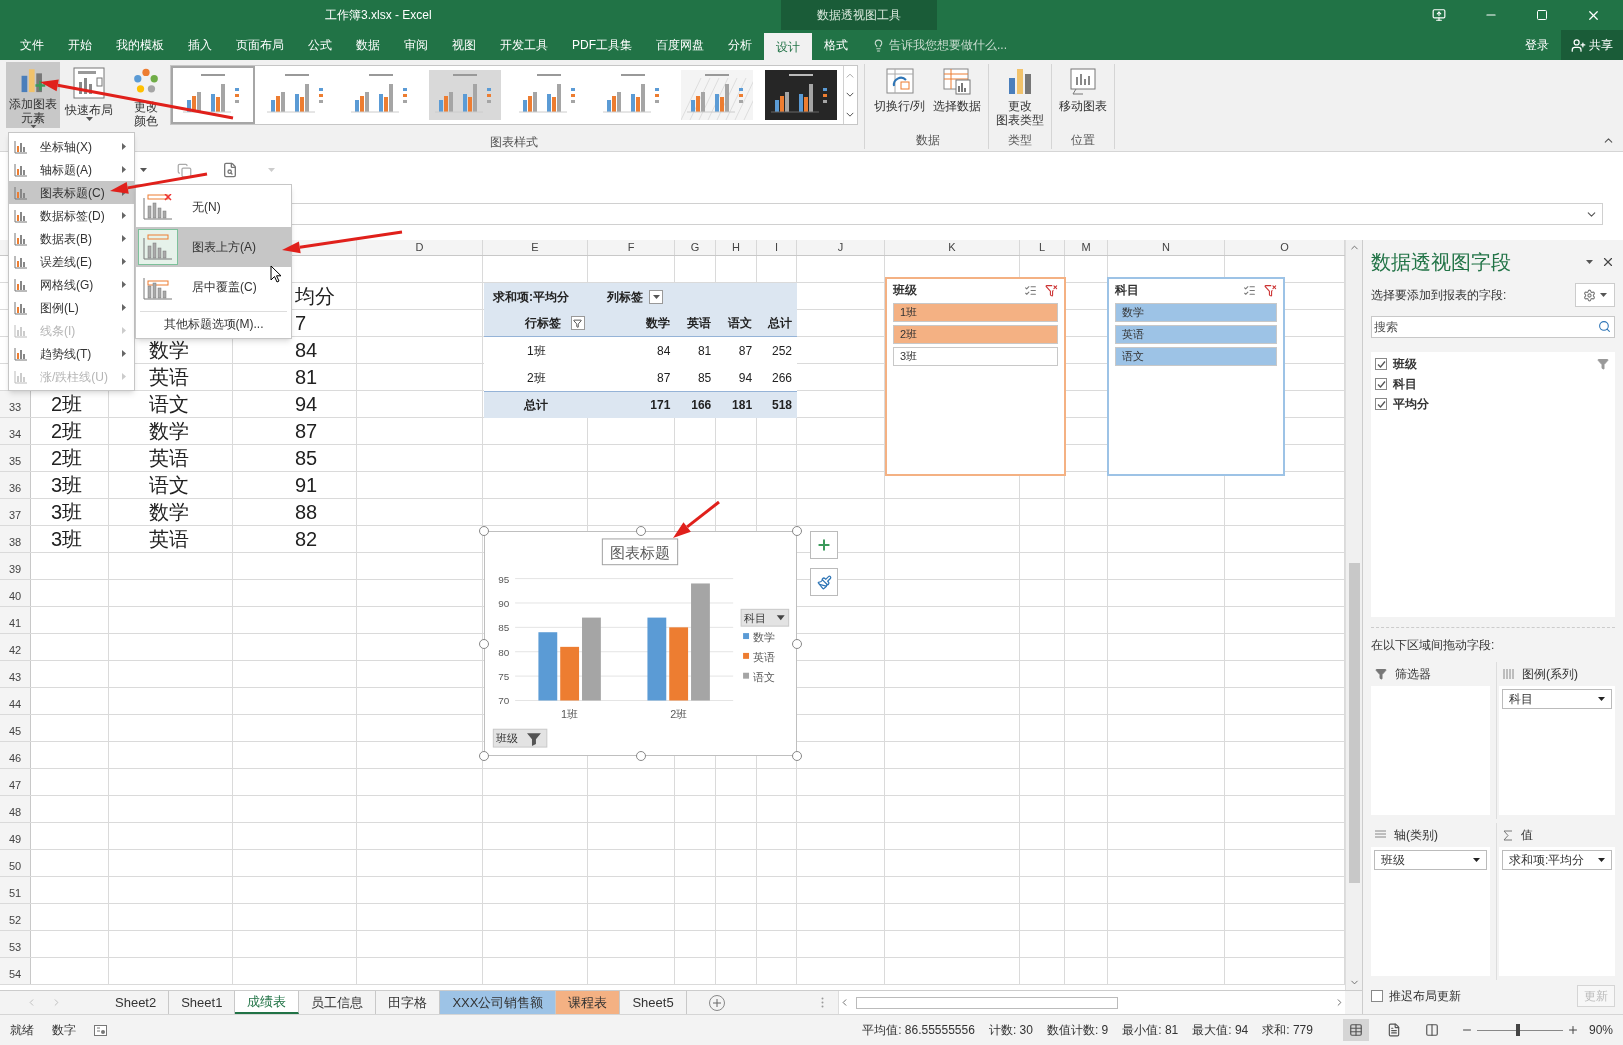  What do you see at coordinates (213, 287) in the screenshot?
I see `menu-item: 居中覆盖(C)` at bounding box center [213, 287].